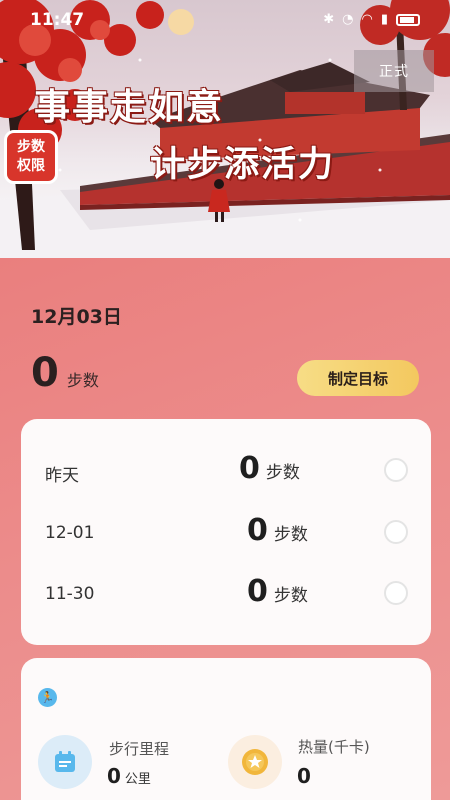  What do you see at coordinates (384, 19) in the screenshot?
I see `signal-icon: ▮` at bounding box center [384, 19].